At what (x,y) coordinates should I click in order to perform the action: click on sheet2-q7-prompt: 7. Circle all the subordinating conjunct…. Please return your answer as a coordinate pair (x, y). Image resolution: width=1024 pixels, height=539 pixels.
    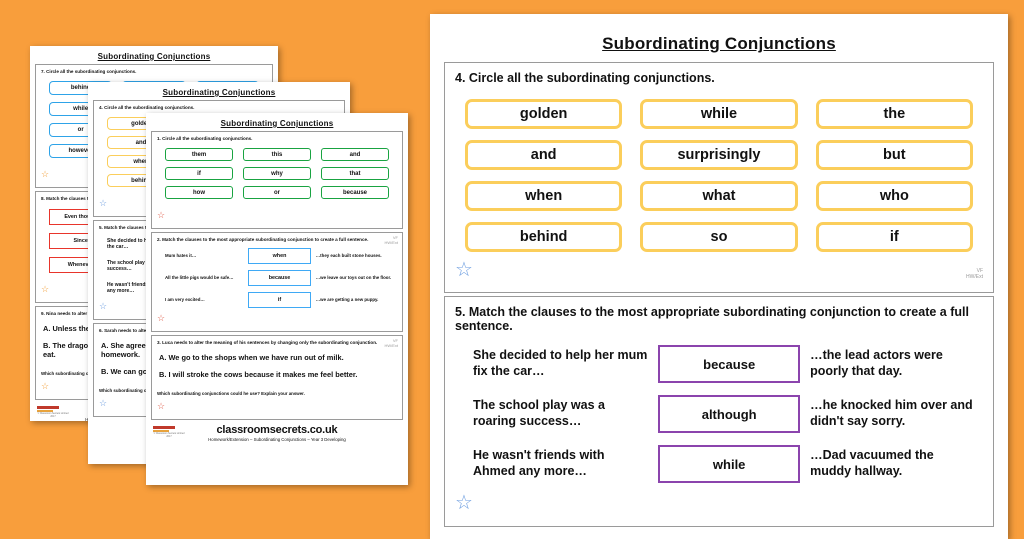
    Looking at the image, I should click on (89, 71).